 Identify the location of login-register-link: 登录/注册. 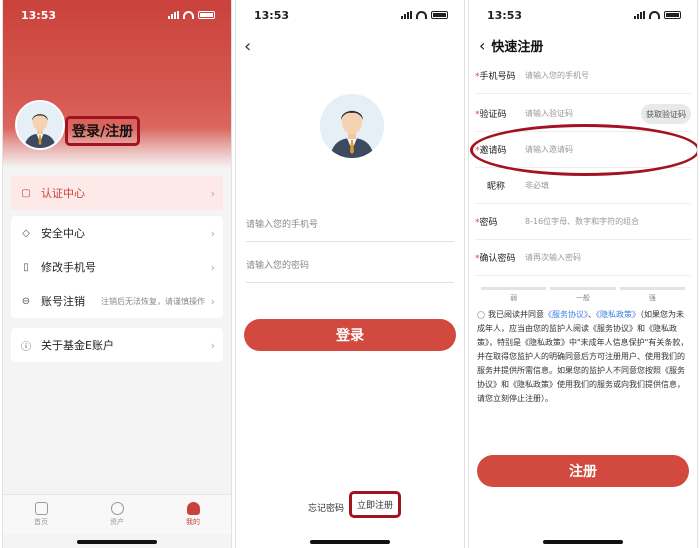
(103, 131).